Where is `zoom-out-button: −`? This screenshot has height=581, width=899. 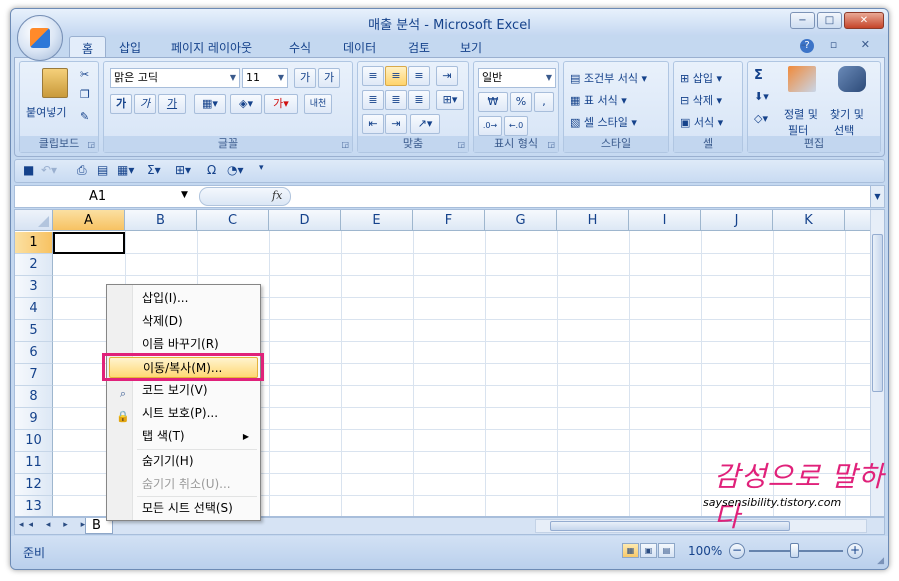
zoom-out-button: − is located at coordinates (737, 551).